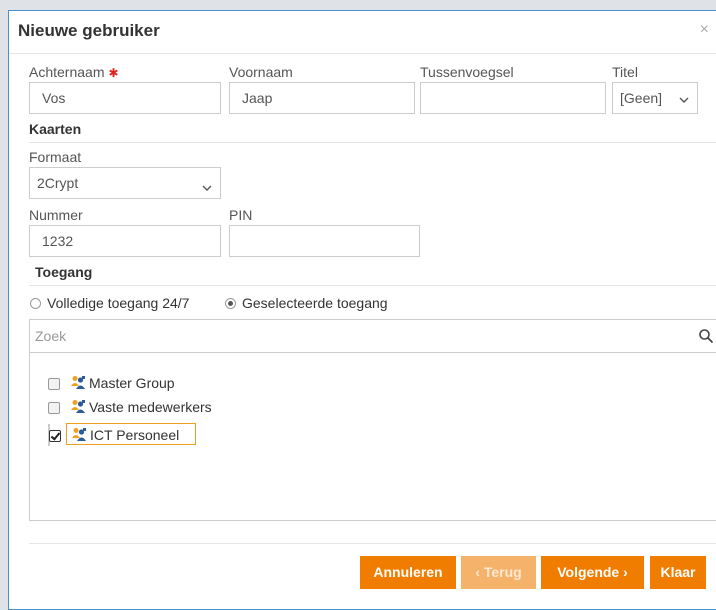 The width and height of the screenshot is (716, 610). What do you see at coordinates (625, 572) in the screenshot?
I see `chevron-right-icon: ›` at bounding box center [625, 572].